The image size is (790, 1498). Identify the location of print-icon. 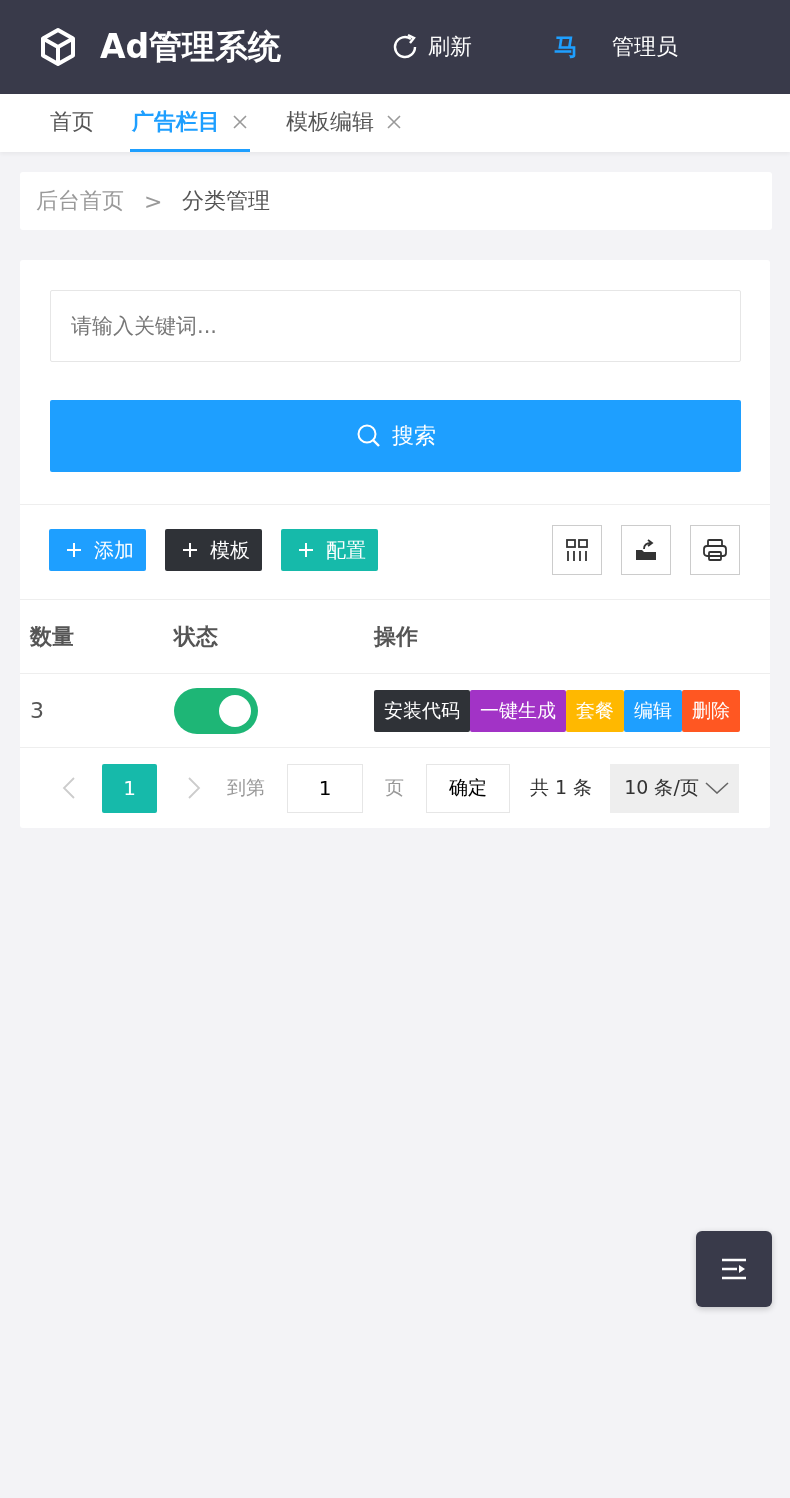
(715, 550).